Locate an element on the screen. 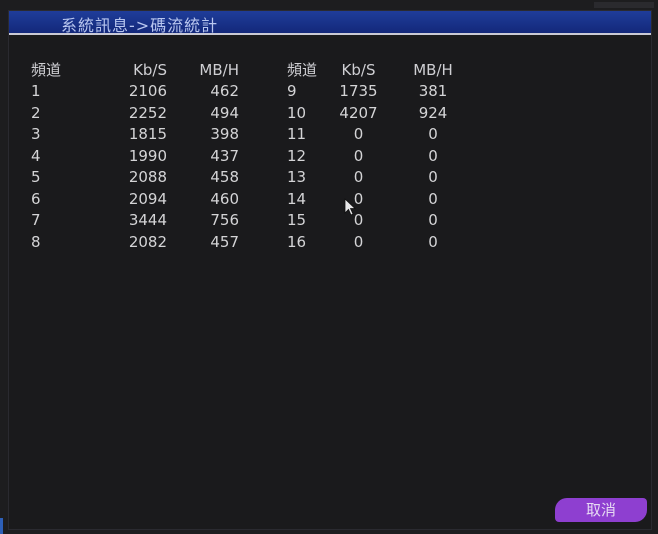 Image resolution: width=658 pixels, height=534 pixels. table-header-row: 頻道 Kb/S MB/H 頻道 Kb/S MB/H is located at coordinates (248, 70).